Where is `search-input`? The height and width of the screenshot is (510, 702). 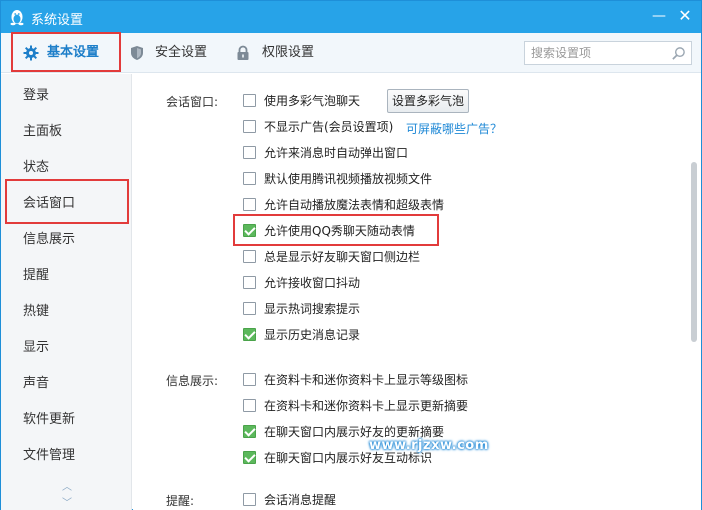 search-input is located at coordinates (600, 53).